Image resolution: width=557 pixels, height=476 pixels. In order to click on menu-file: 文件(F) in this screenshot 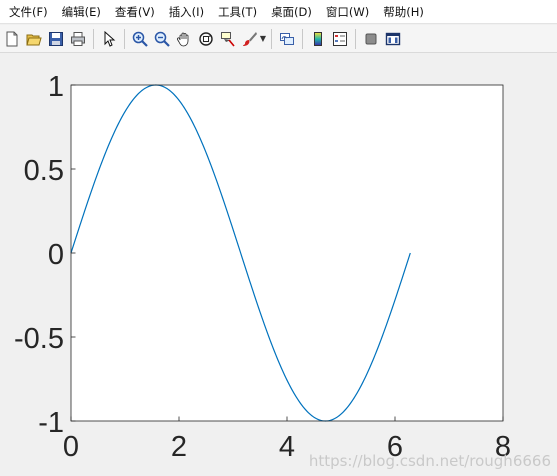, I will do `click(28, 12)`.